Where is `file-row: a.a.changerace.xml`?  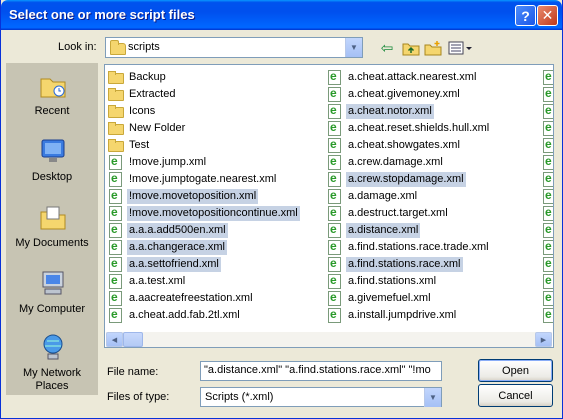
file-row: a.a.changerace.xml is located at coordinates (167, 247).